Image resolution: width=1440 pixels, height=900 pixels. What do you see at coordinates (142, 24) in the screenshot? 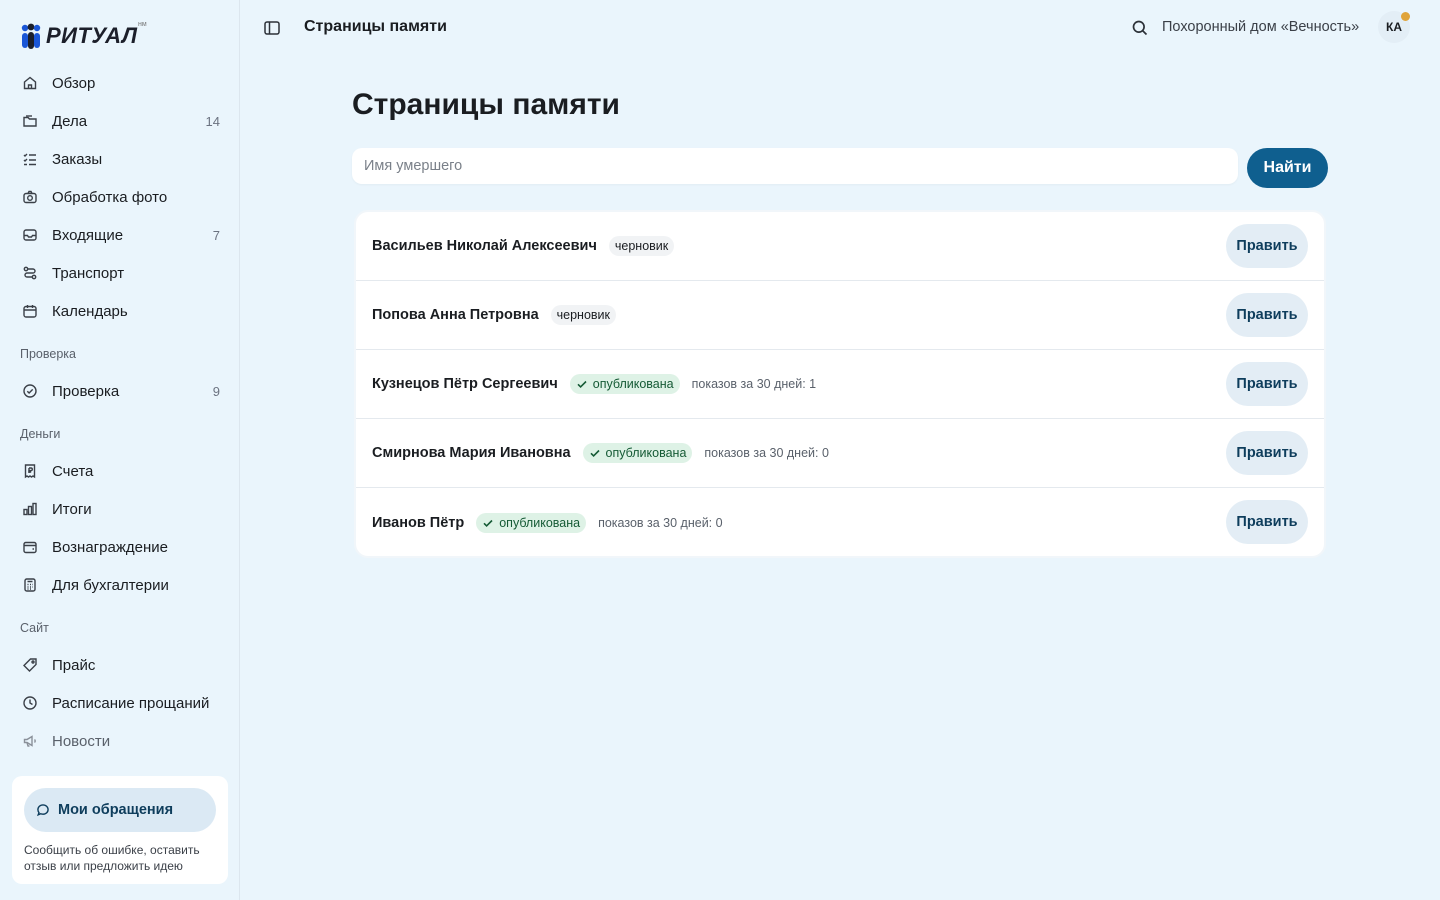
I see `brand-tm: нм` at bounding box center [142, 24].